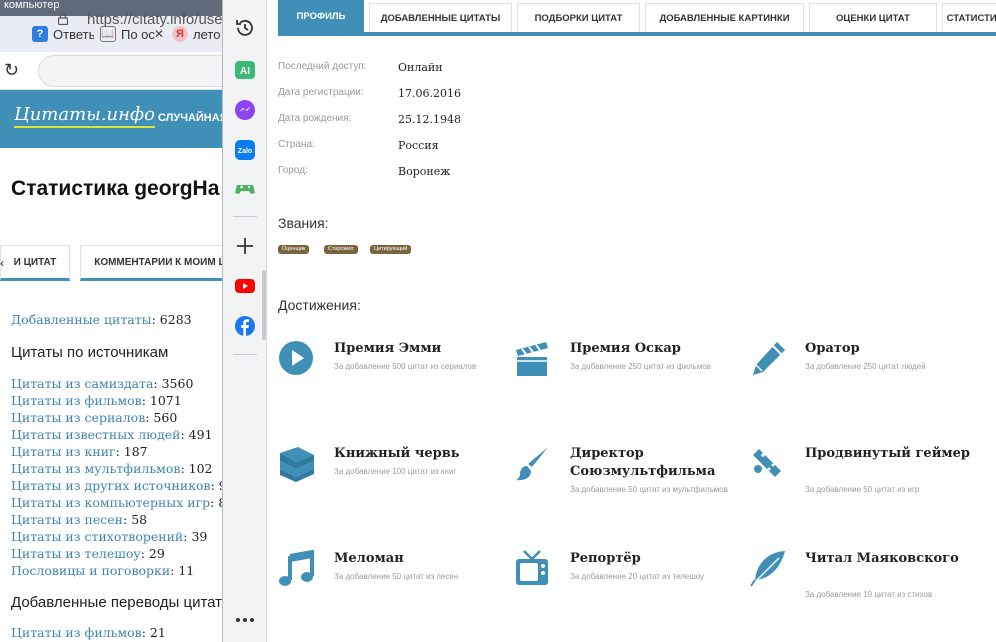  I want to click on rank-badge: Оценщик, so click(294, 249).